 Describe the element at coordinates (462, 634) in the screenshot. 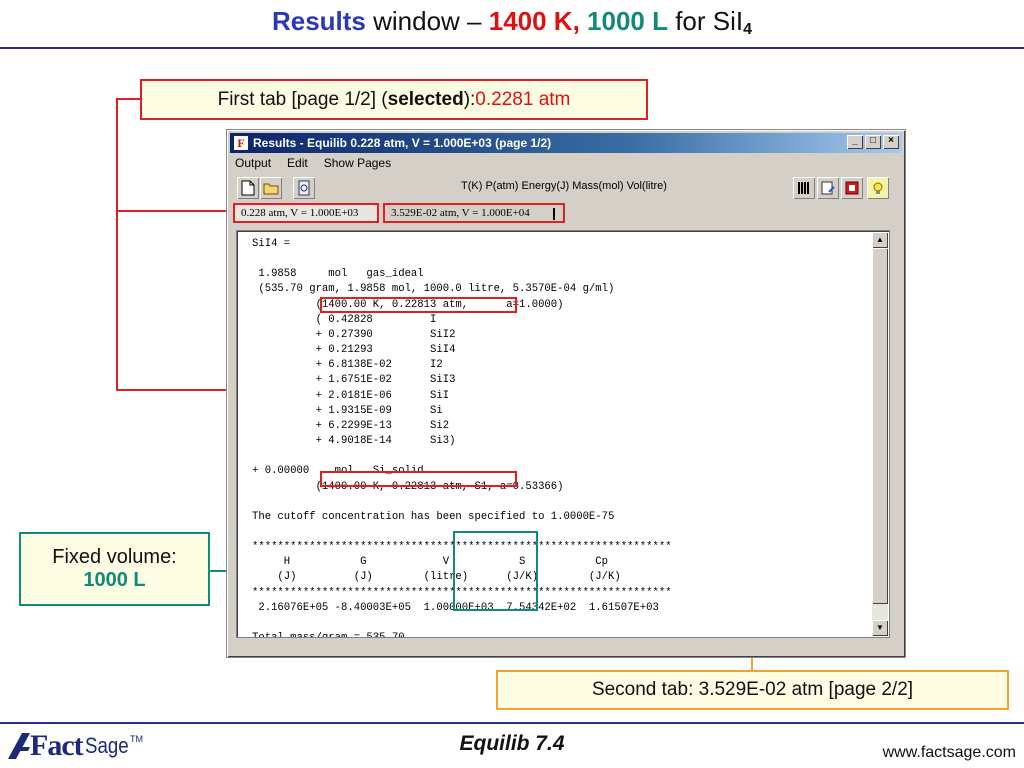

I see `results-line: Total mass/gram = 535.70` at that location.